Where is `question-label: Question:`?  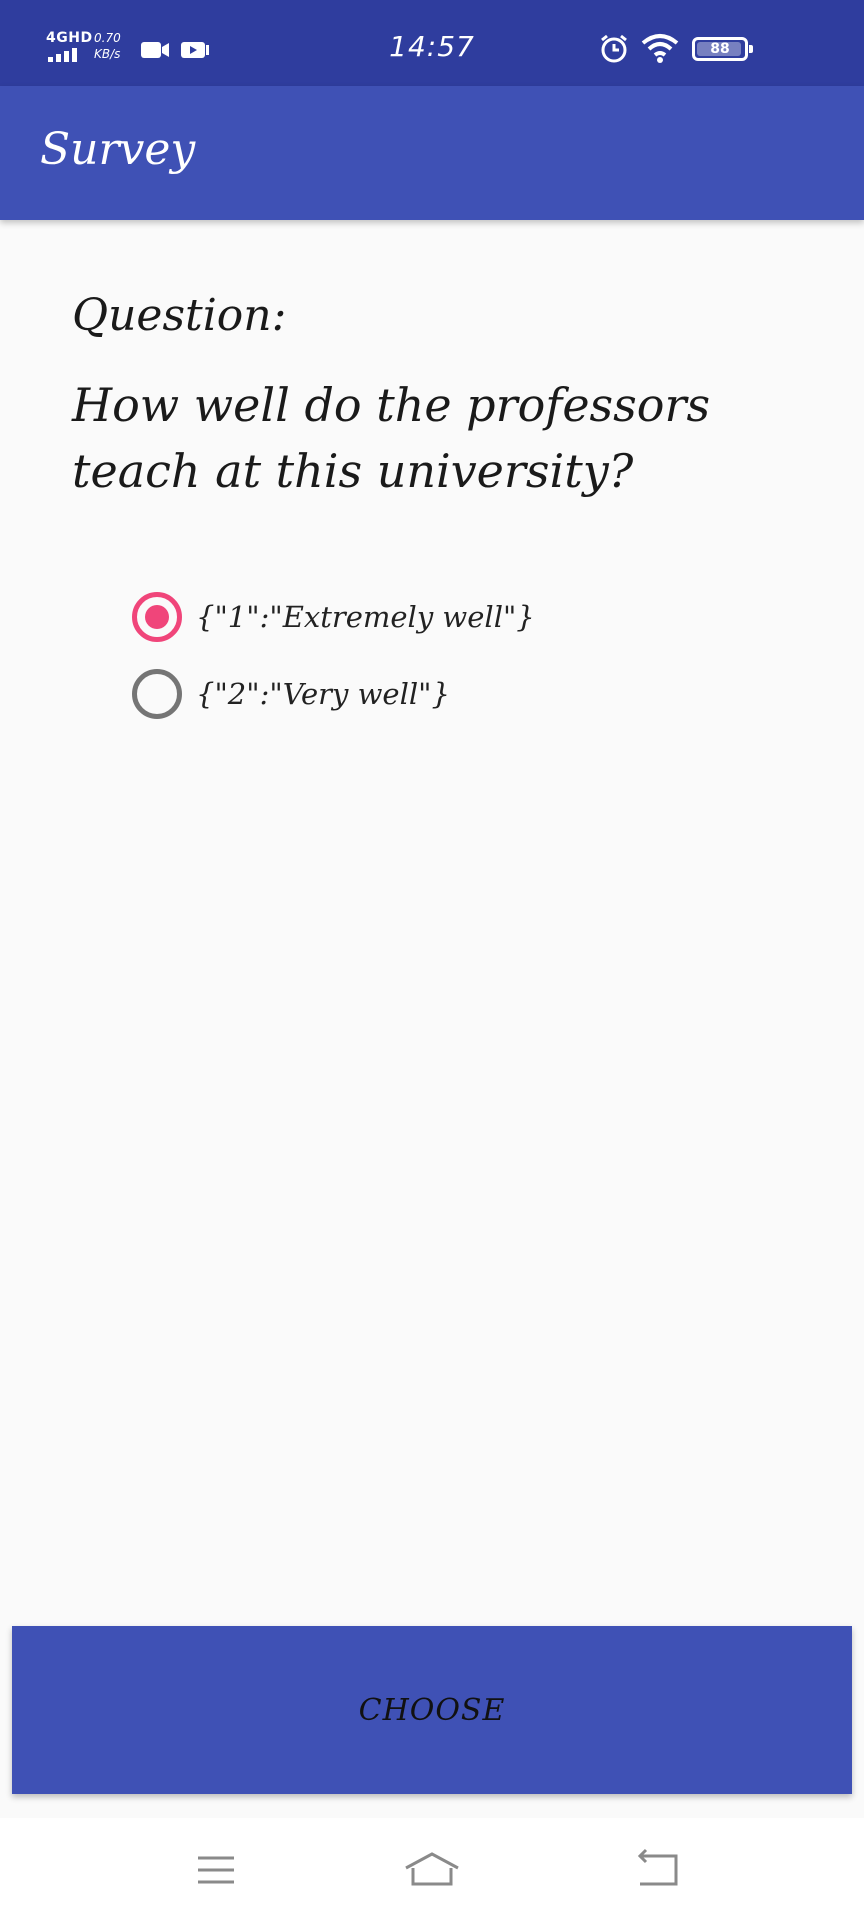 question-label: Question: is located at coordinates (179, 315).